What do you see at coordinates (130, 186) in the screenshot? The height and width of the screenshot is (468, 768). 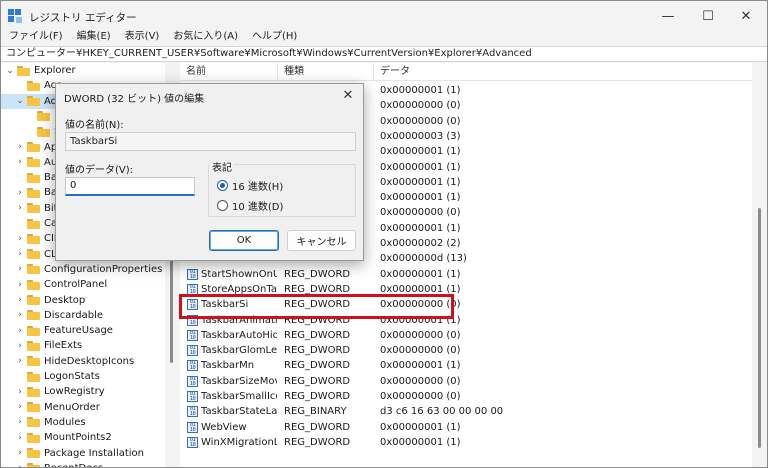 I see `value-data-input: 0` at bounding box center [130, 186].